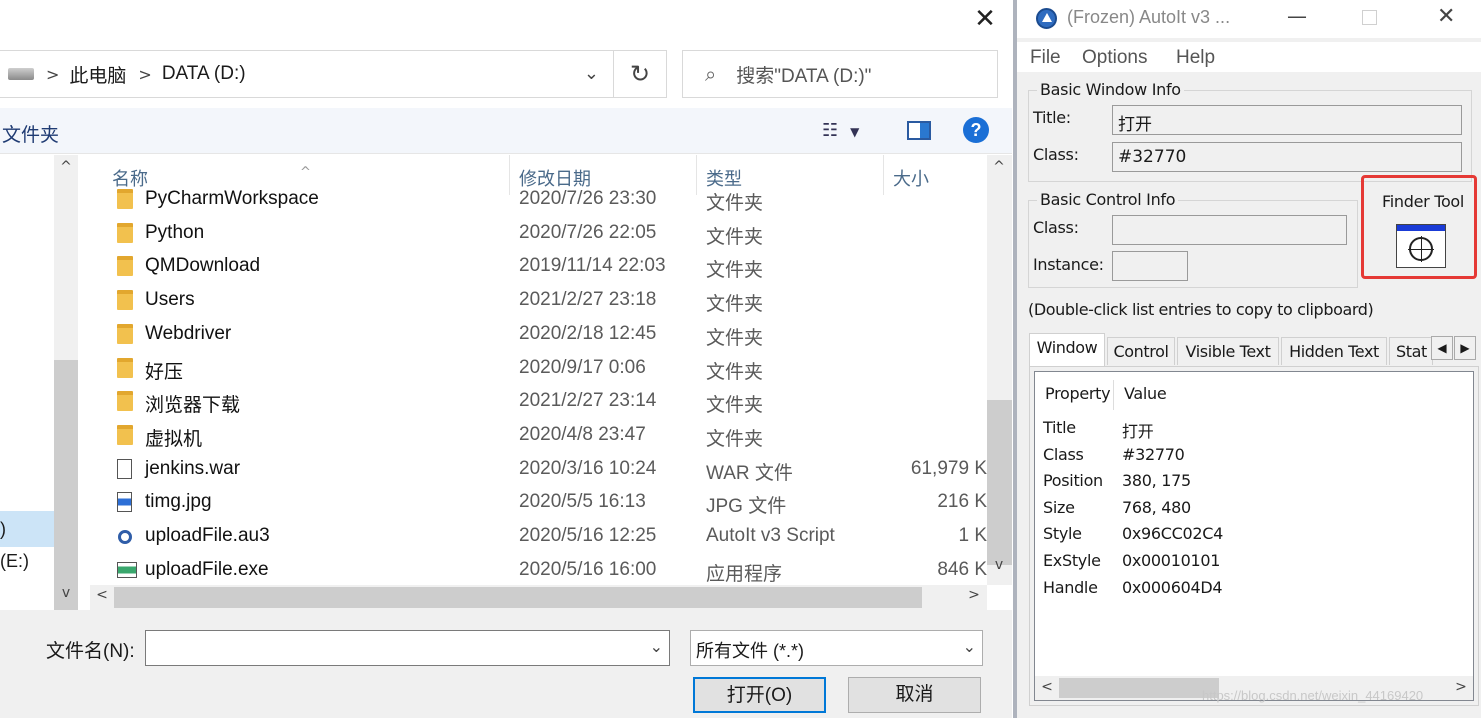 This screenshot has width=1481, height=718. Describe the element at coordinates (1110, 89) in the screenshot. I see `basic-window-info-label: Basic Window Info` at that location.